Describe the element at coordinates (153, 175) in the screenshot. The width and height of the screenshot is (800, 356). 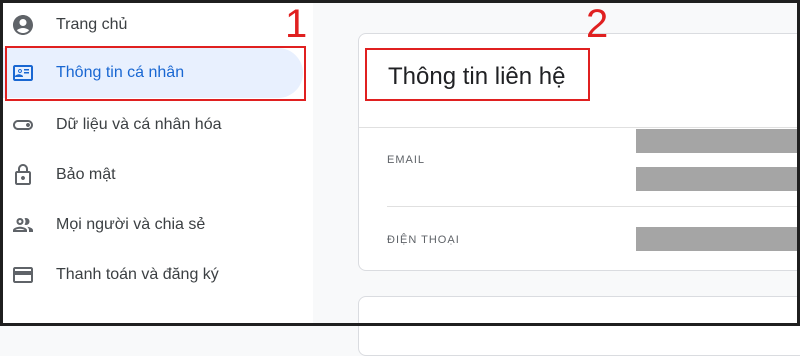
I see `sidebar-item-security: Bảo mật` at that location.